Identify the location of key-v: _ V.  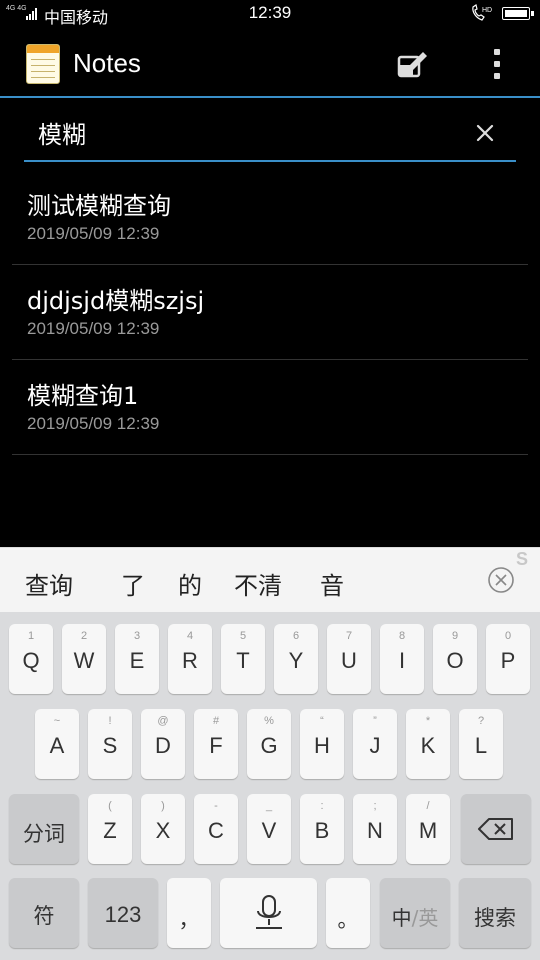
(269, 829).